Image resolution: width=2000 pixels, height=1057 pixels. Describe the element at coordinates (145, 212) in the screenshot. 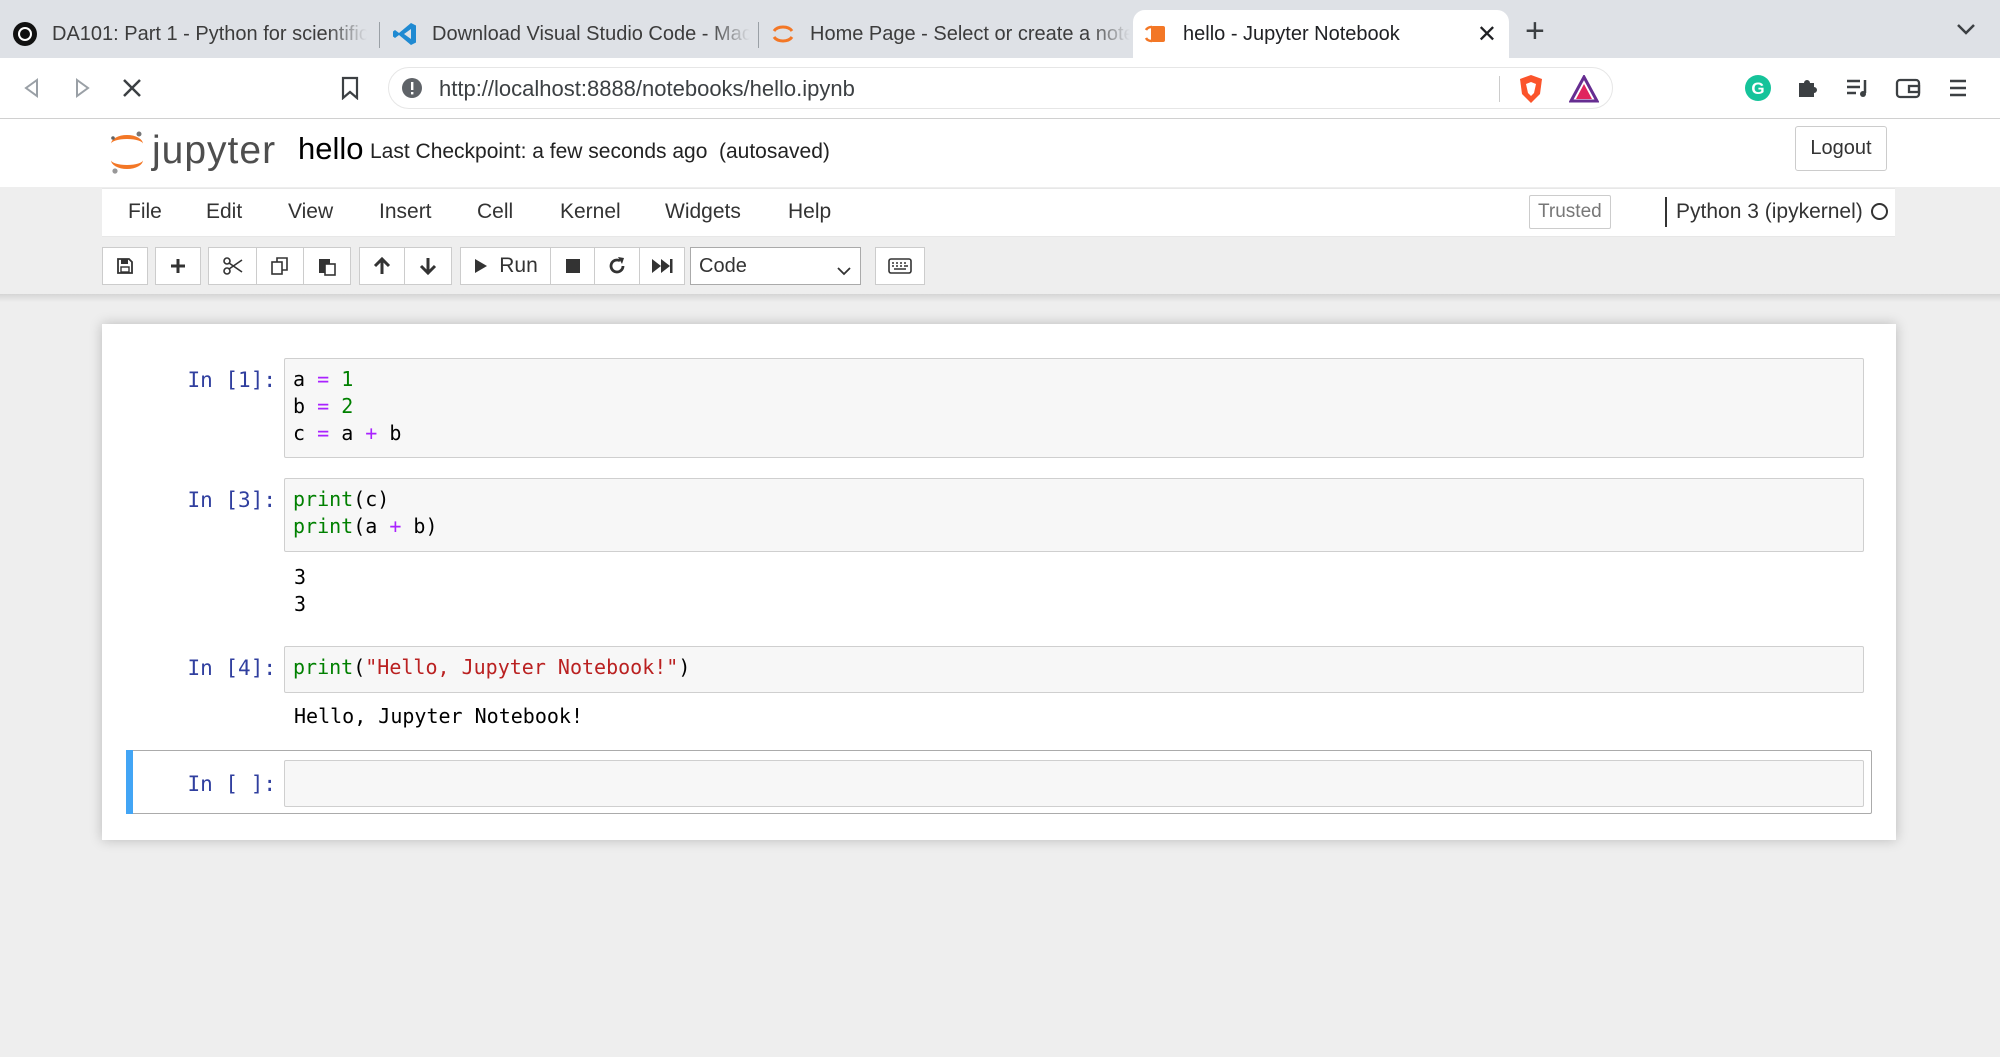

I see `menu-file: File` at that location.